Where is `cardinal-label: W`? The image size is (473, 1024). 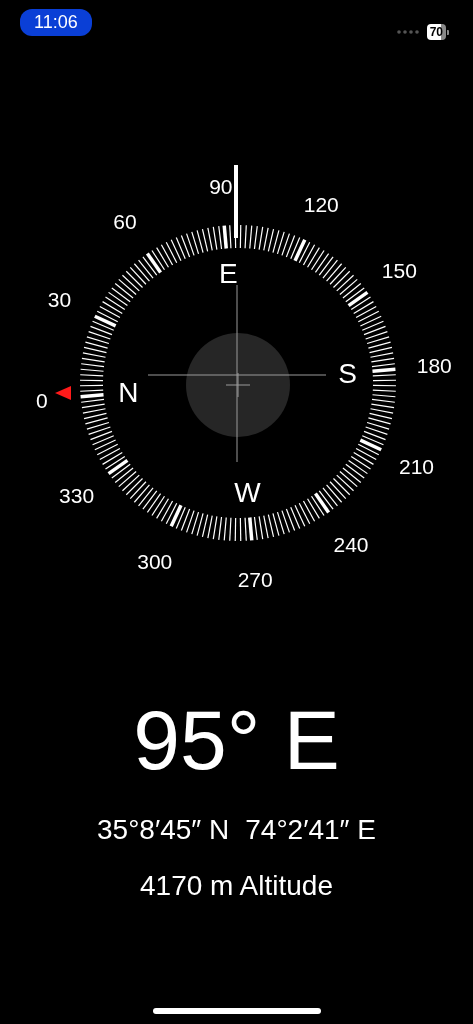
cardinal-label: W is located at coordinates (247, 493).